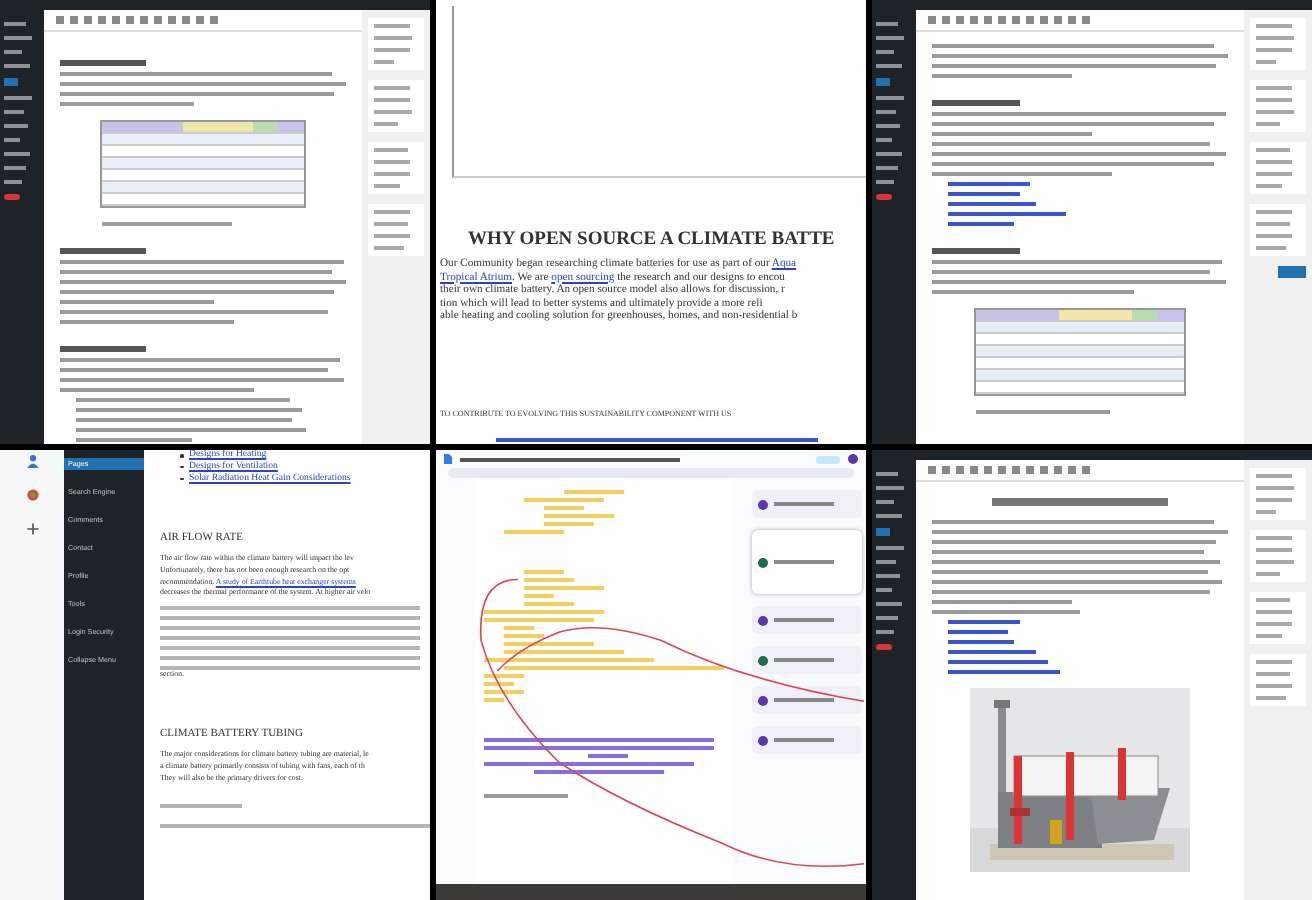 The height and width of the screenshot is (900, 1312). What do you see at coordinates (1292, 272) in the screenshot?
I see `update-button` at bounding box center [1292, 272].